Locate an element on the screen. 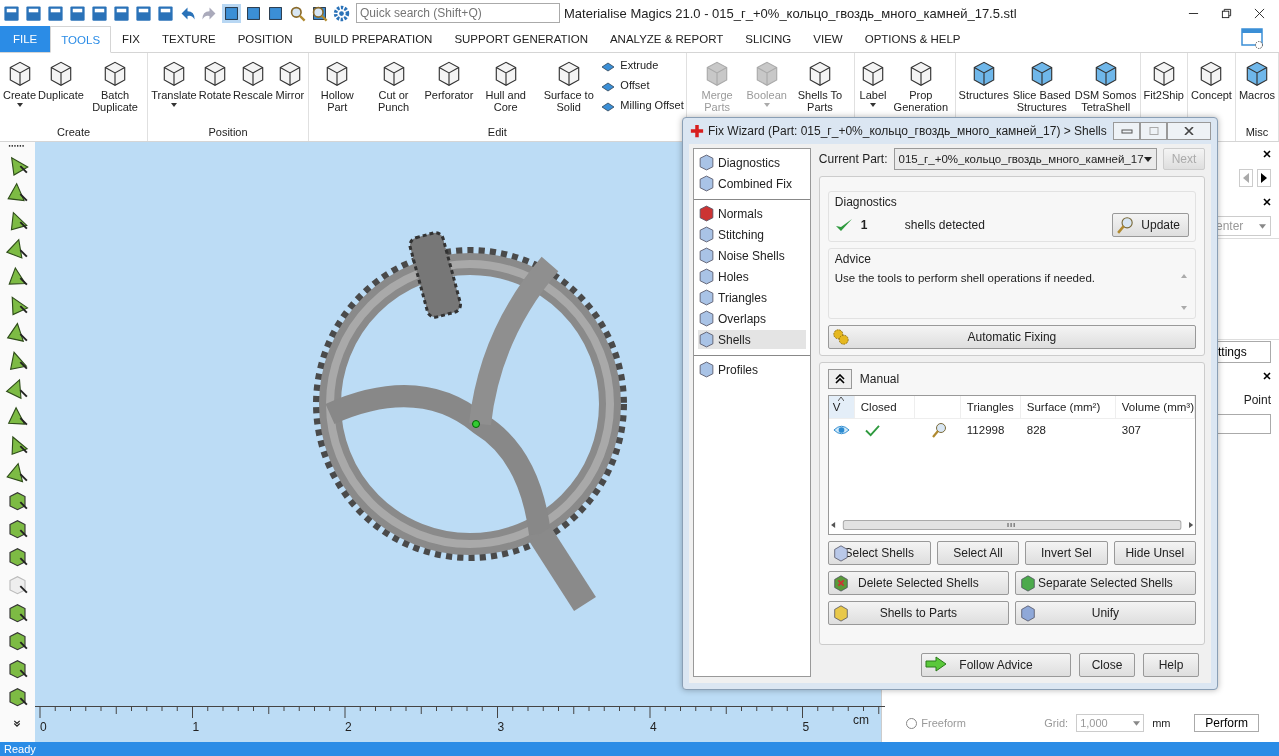 This screenshot has width=1279, height=756. ribbon-button: Batch Duplicate is located at coordinates (115, 89).